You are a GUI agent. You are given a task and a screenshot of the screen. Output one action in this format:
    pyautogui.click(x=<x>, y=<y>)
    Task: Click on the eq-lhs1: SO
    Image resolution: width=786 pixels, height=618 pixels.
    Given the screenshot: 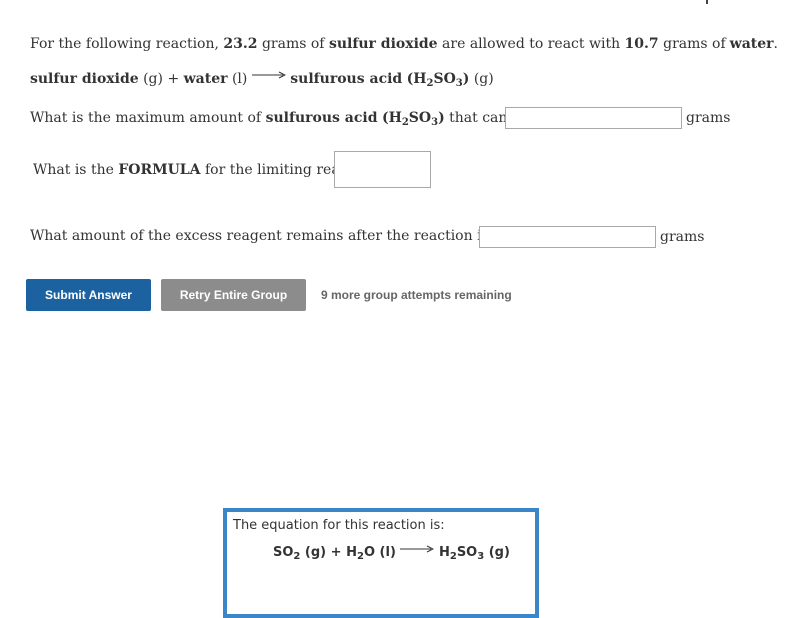 What is the action you would take?
    pyautogui.click(x=283, y=552)
    